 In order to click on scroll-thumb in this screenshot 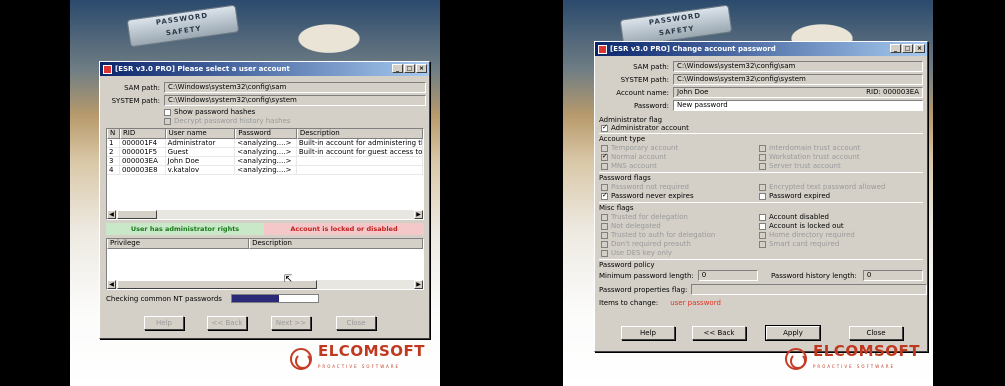, I will do `click(137, 214)`.